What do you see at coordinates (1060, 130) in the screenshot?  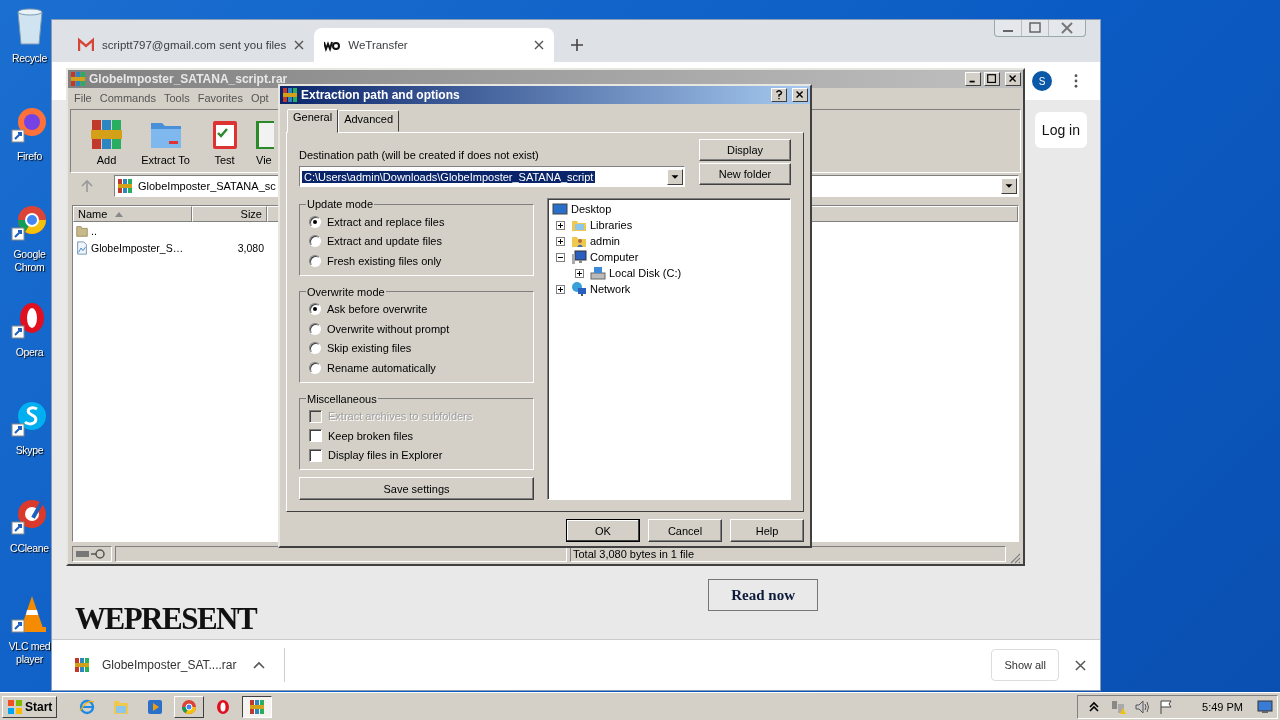 I see `login-button: Log in` at bounding box center [1060, 130].